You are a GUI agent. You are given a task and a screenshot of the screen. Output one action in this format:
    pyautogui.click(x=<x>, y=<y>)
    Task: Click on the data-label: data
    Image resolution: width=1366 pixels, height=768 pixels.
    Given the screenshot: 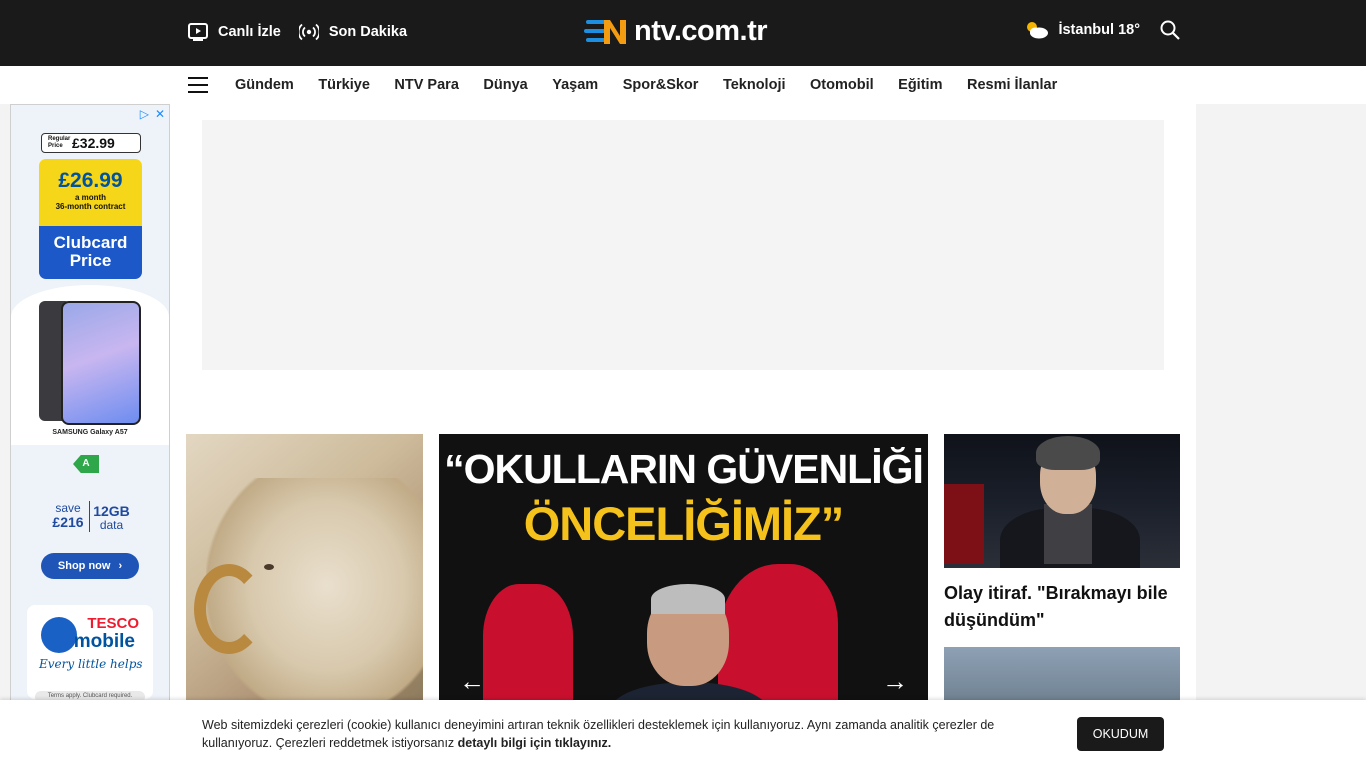 What is the action you would take?
    pyautogui.click(x=111, y=525)
    